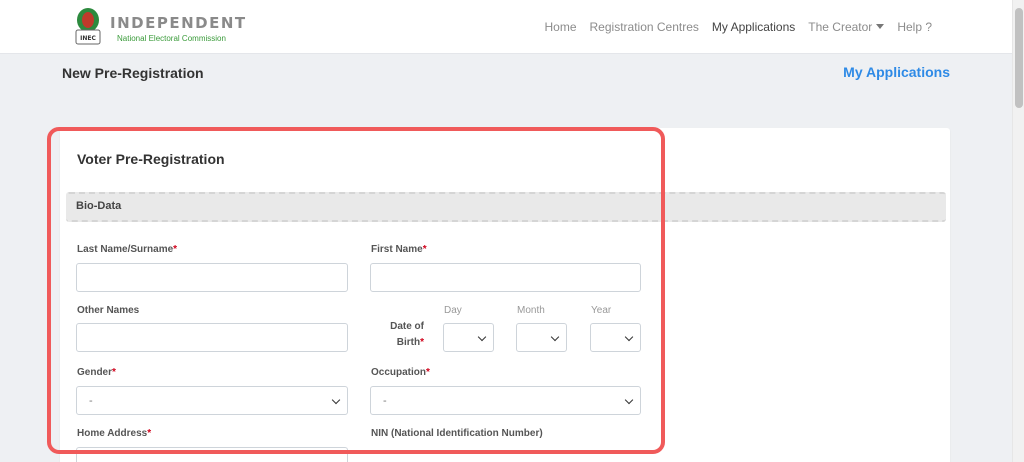 The height and width of the screenshot is (462, 1024). Describe the element at coordinates (127, 249) in the screenshot. I see `last-name-label: Last Name/Surname*` at that location.